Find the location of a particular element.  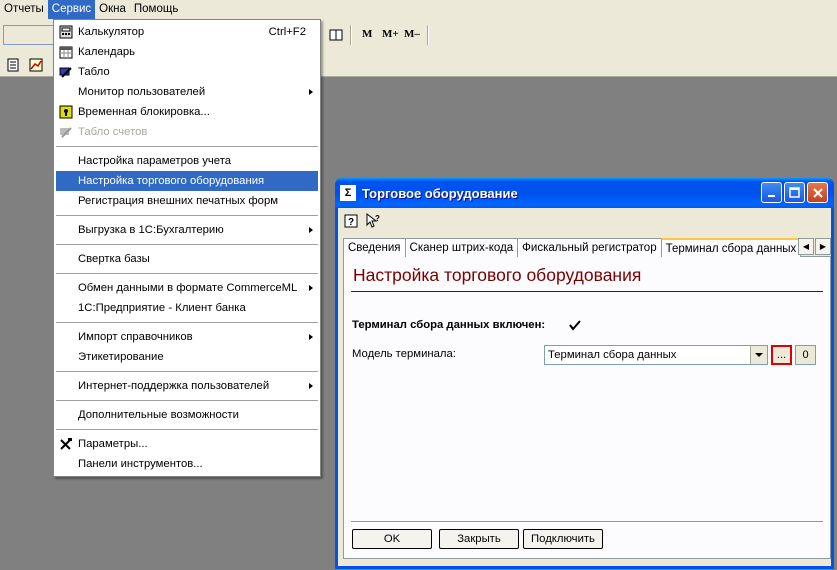

menu-item-internet-support: Интернет-поддержка пользователей is located at coordinates (187, 386).